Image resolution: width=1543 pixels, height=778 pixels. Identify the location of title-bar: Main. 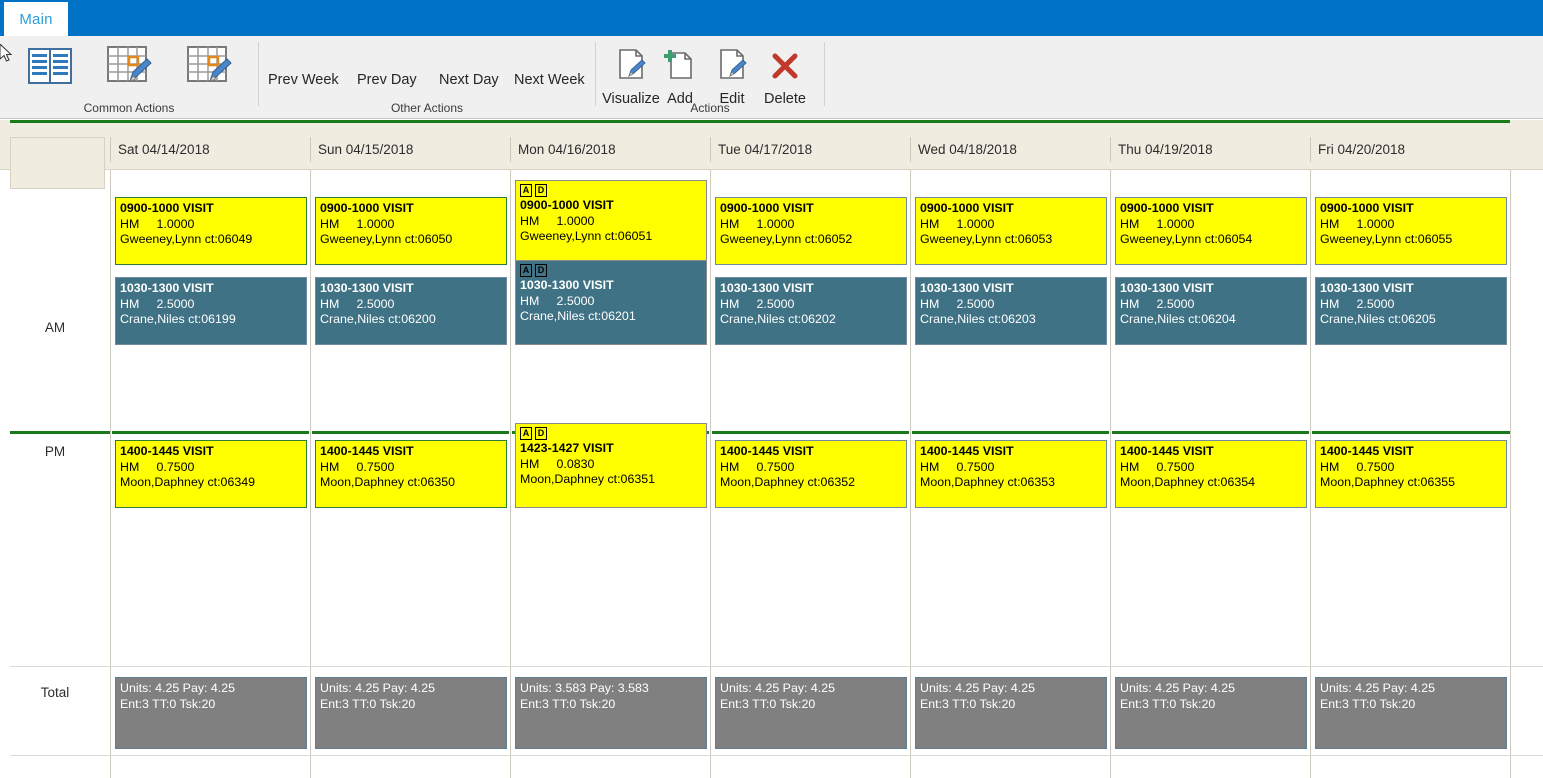
(771, 18).